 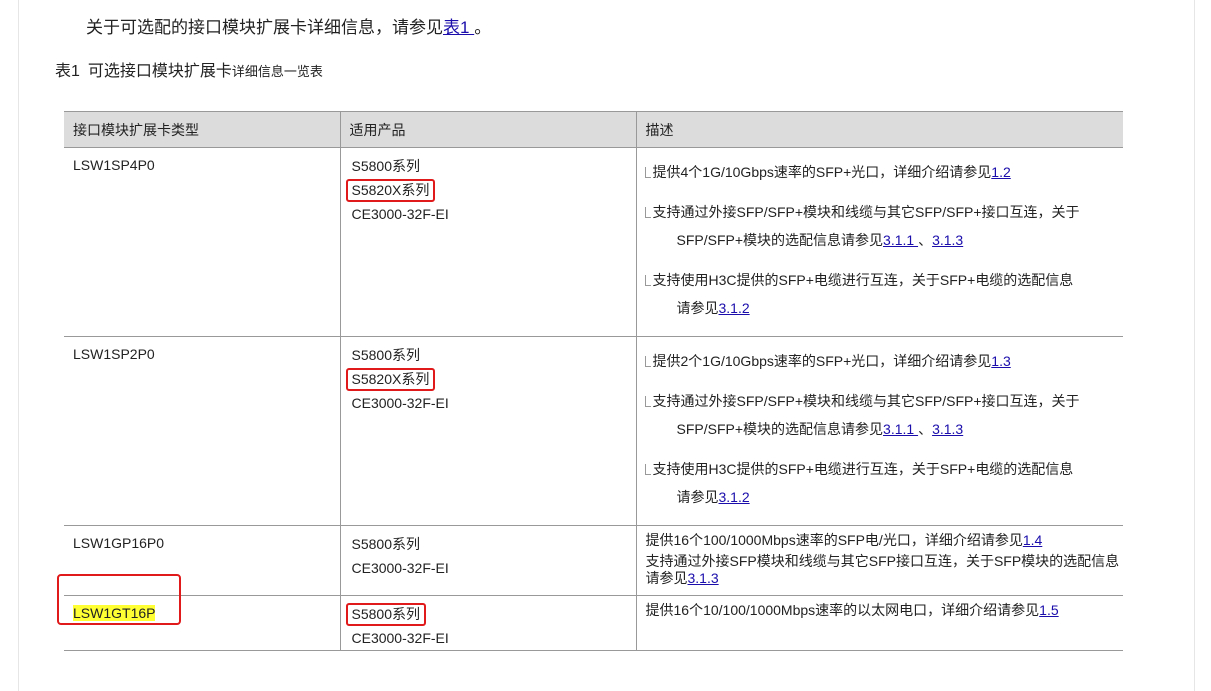 What do you see at coordinates (385, 614) in the screenshot?
I see `product-item-annotated: S5800系列` at bounding box center [385, 614].